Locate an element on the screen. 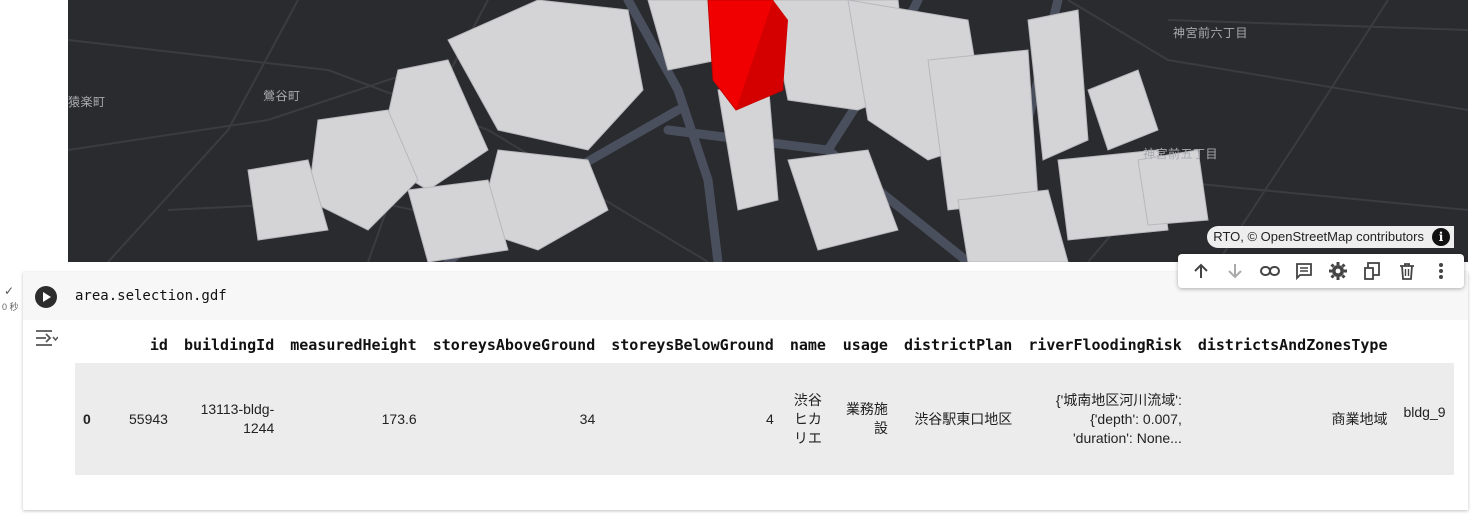 Image resolution: width=1473 pixels, height=518 pixels. cell-storeys-below: 4 is located at coordinates (692, 419).